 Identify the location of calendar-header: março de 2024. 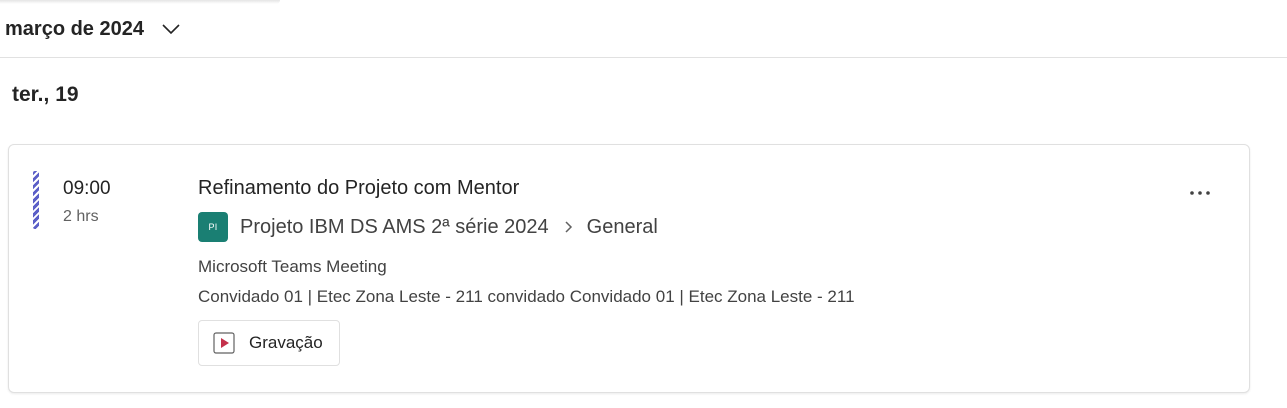
(643, 29).